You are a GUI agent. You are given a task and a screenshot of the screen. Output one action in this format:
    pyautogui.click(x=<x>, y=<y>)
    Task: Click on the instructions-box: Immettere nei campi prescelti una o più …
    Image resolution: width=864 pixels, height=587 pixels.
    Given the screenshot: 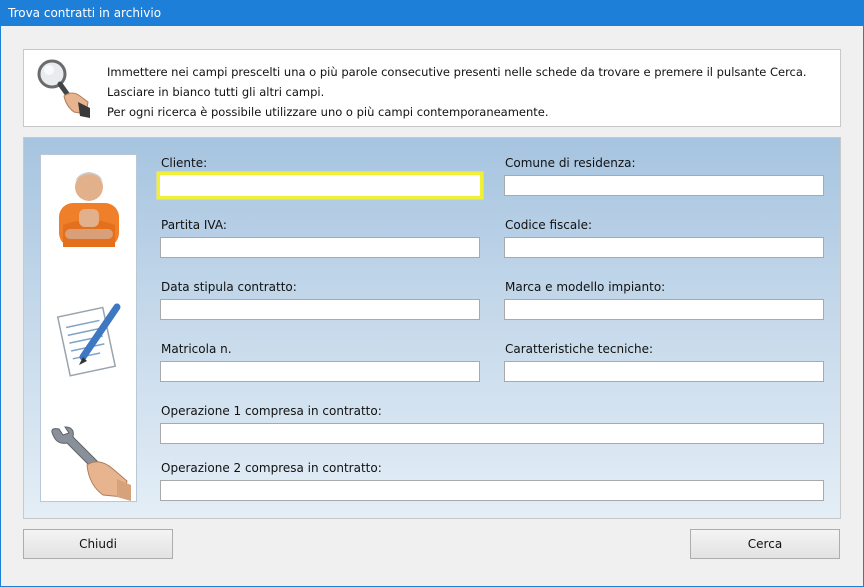 What is the action you would take?
    pyautogui.click(x=432, y=88)
    